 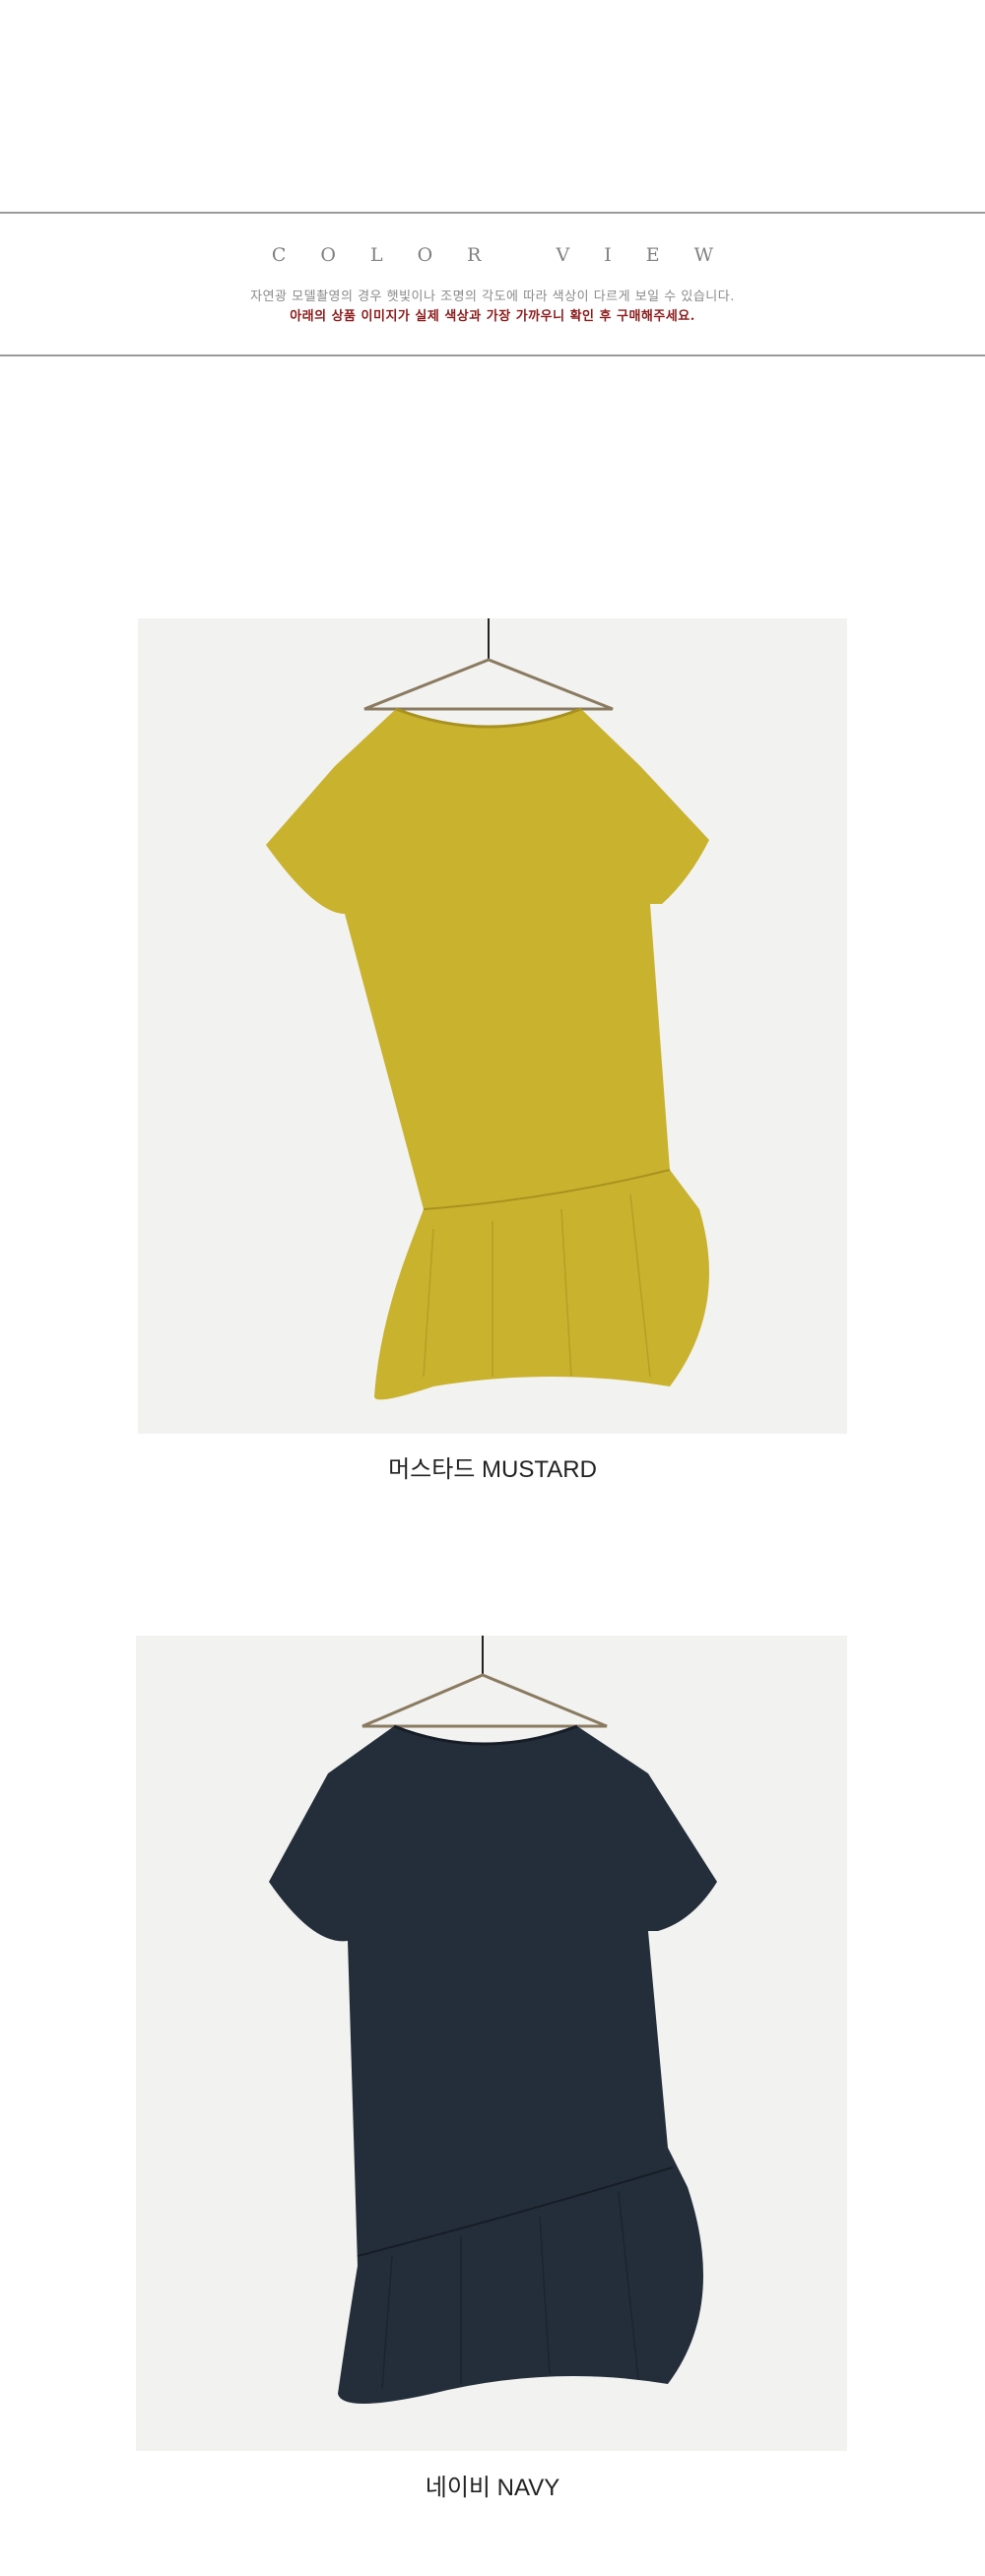 I want to click on color-accuracy-notice: 아래의 상품 이미지가 실제 색상과 가장 가까우니 확인 후 구매해주세요., so click(x=492, y=316).